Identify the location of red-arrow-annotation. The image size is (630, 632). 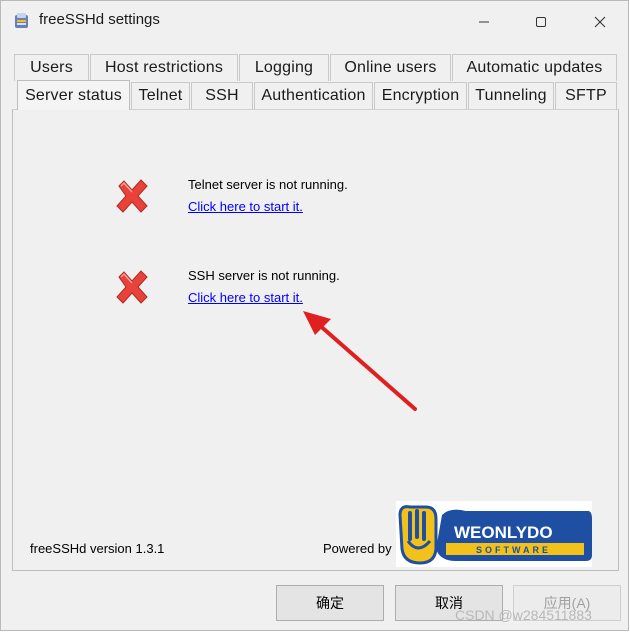
(360, 361).